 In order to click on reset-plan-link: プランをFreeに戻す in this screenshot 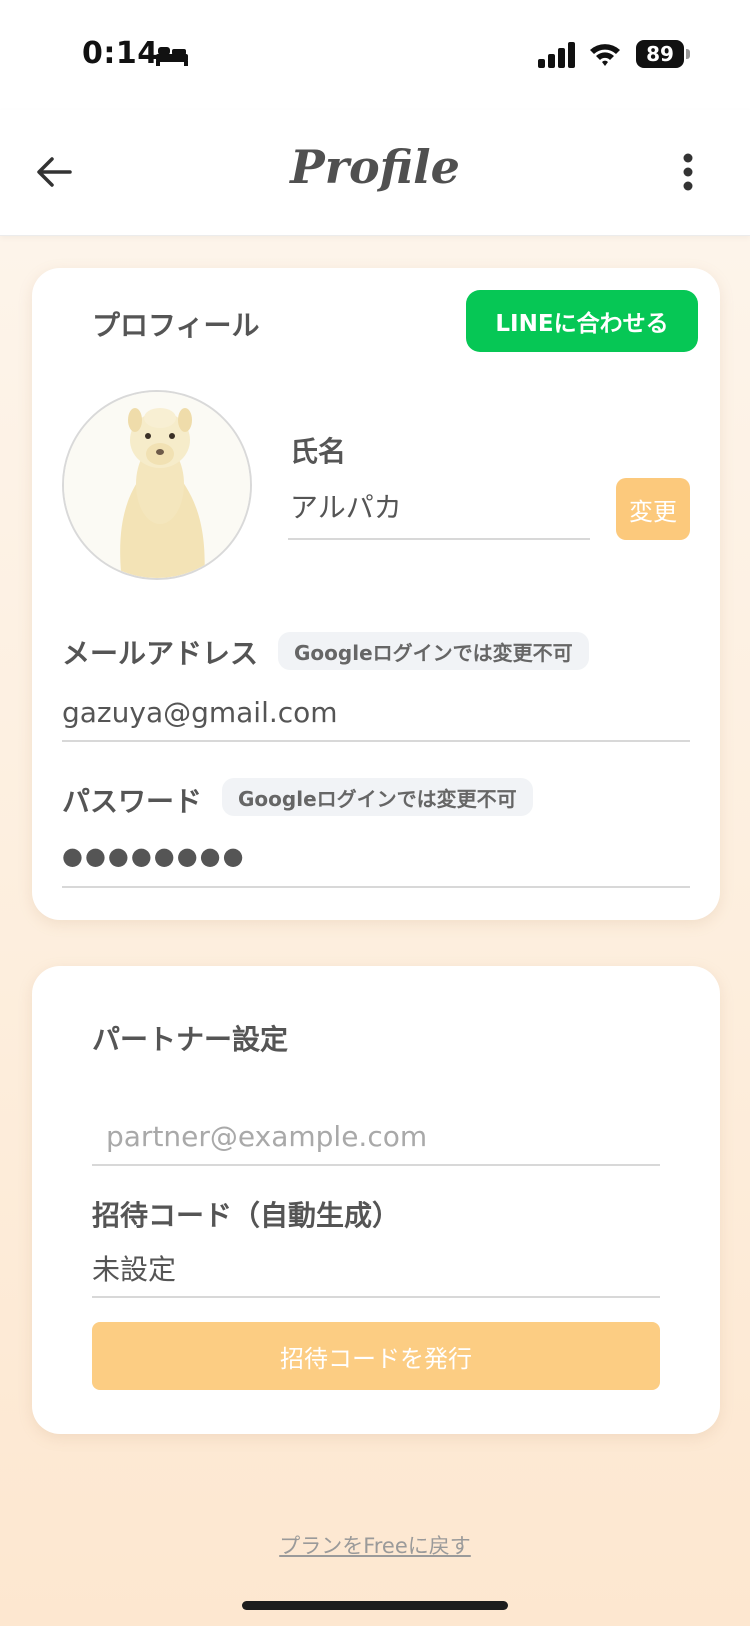, I will do `click(375, 1545)`.